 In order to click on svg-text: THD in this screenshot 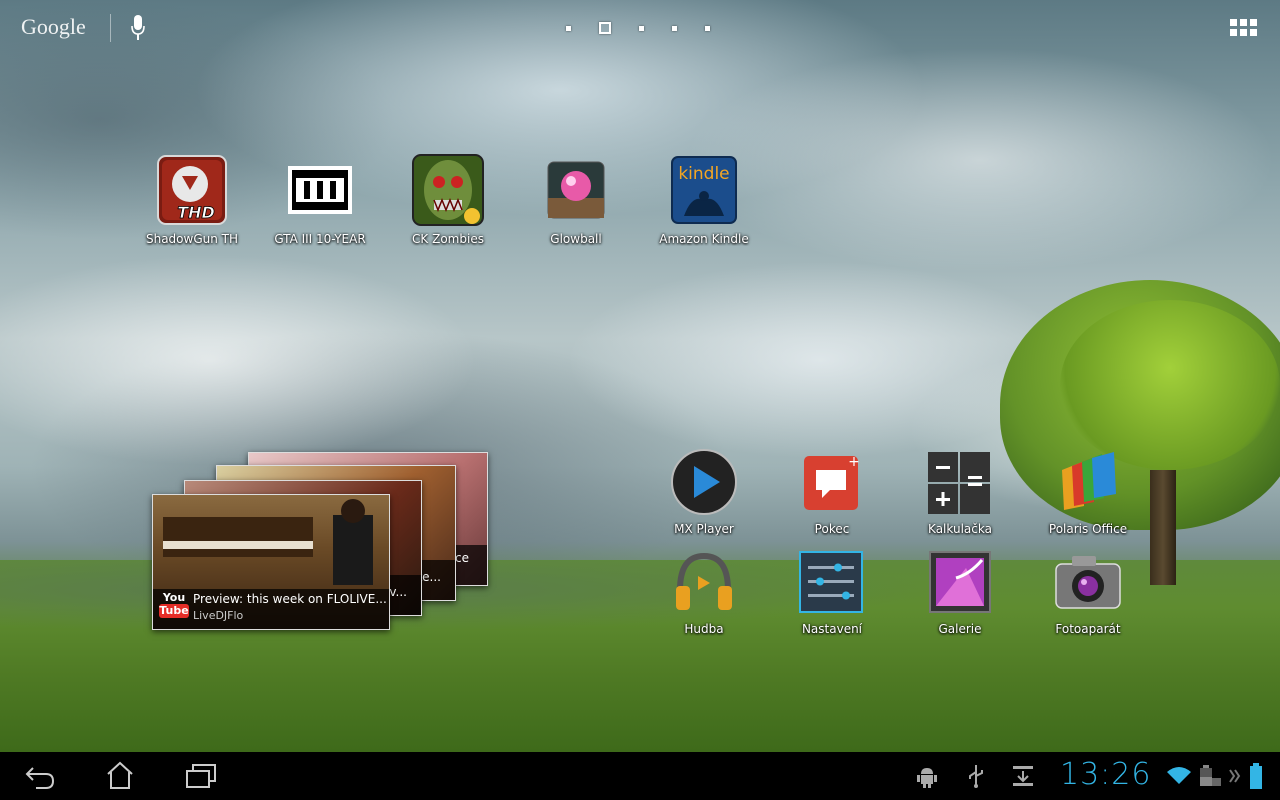, I will do `click(196, 212)`.